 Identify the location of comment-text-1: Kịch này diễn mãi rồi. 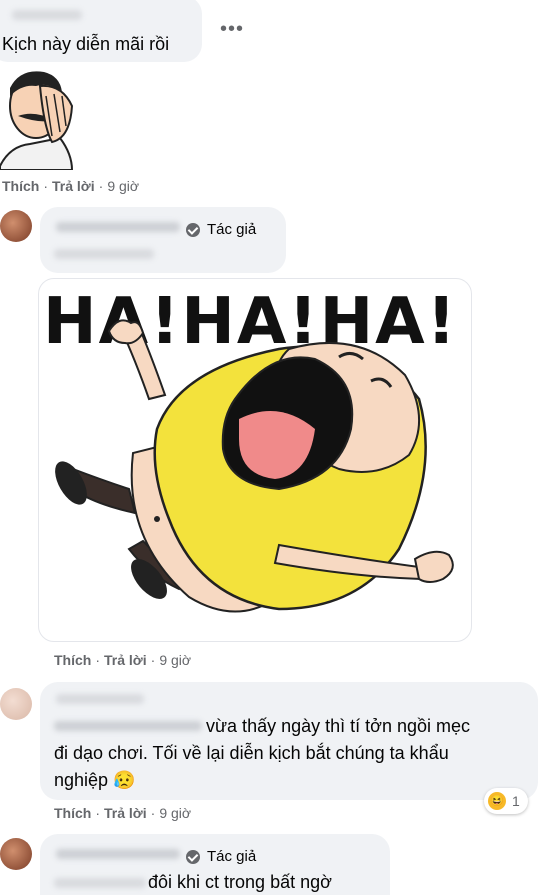
(86, 44).